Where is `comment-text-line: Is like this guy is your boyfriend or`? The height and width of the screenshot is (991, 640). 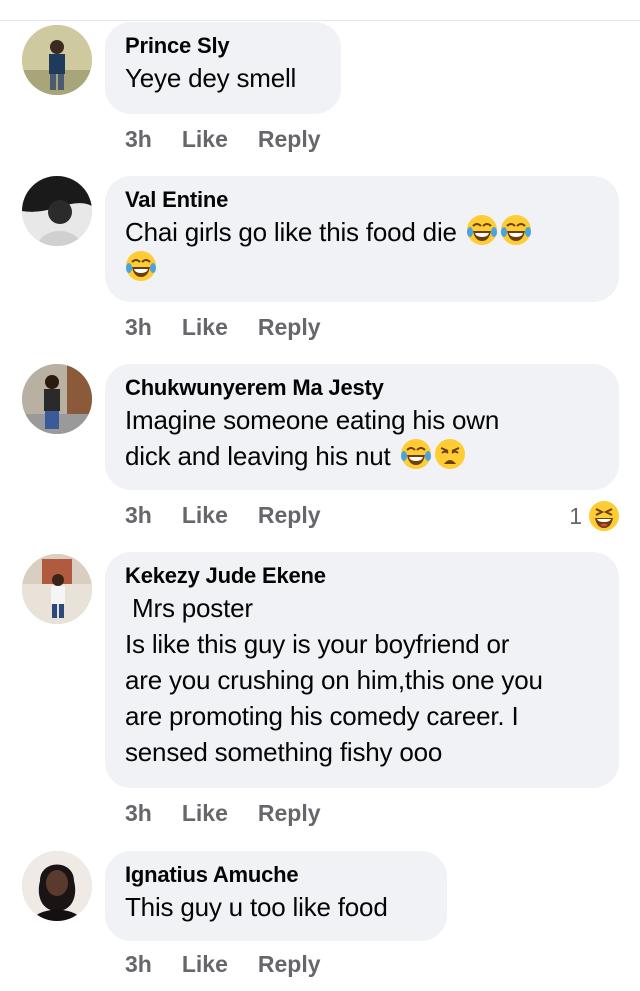 comment-text-line: Is like this guy is your boyfriend or is located at coordinates (317, 644).